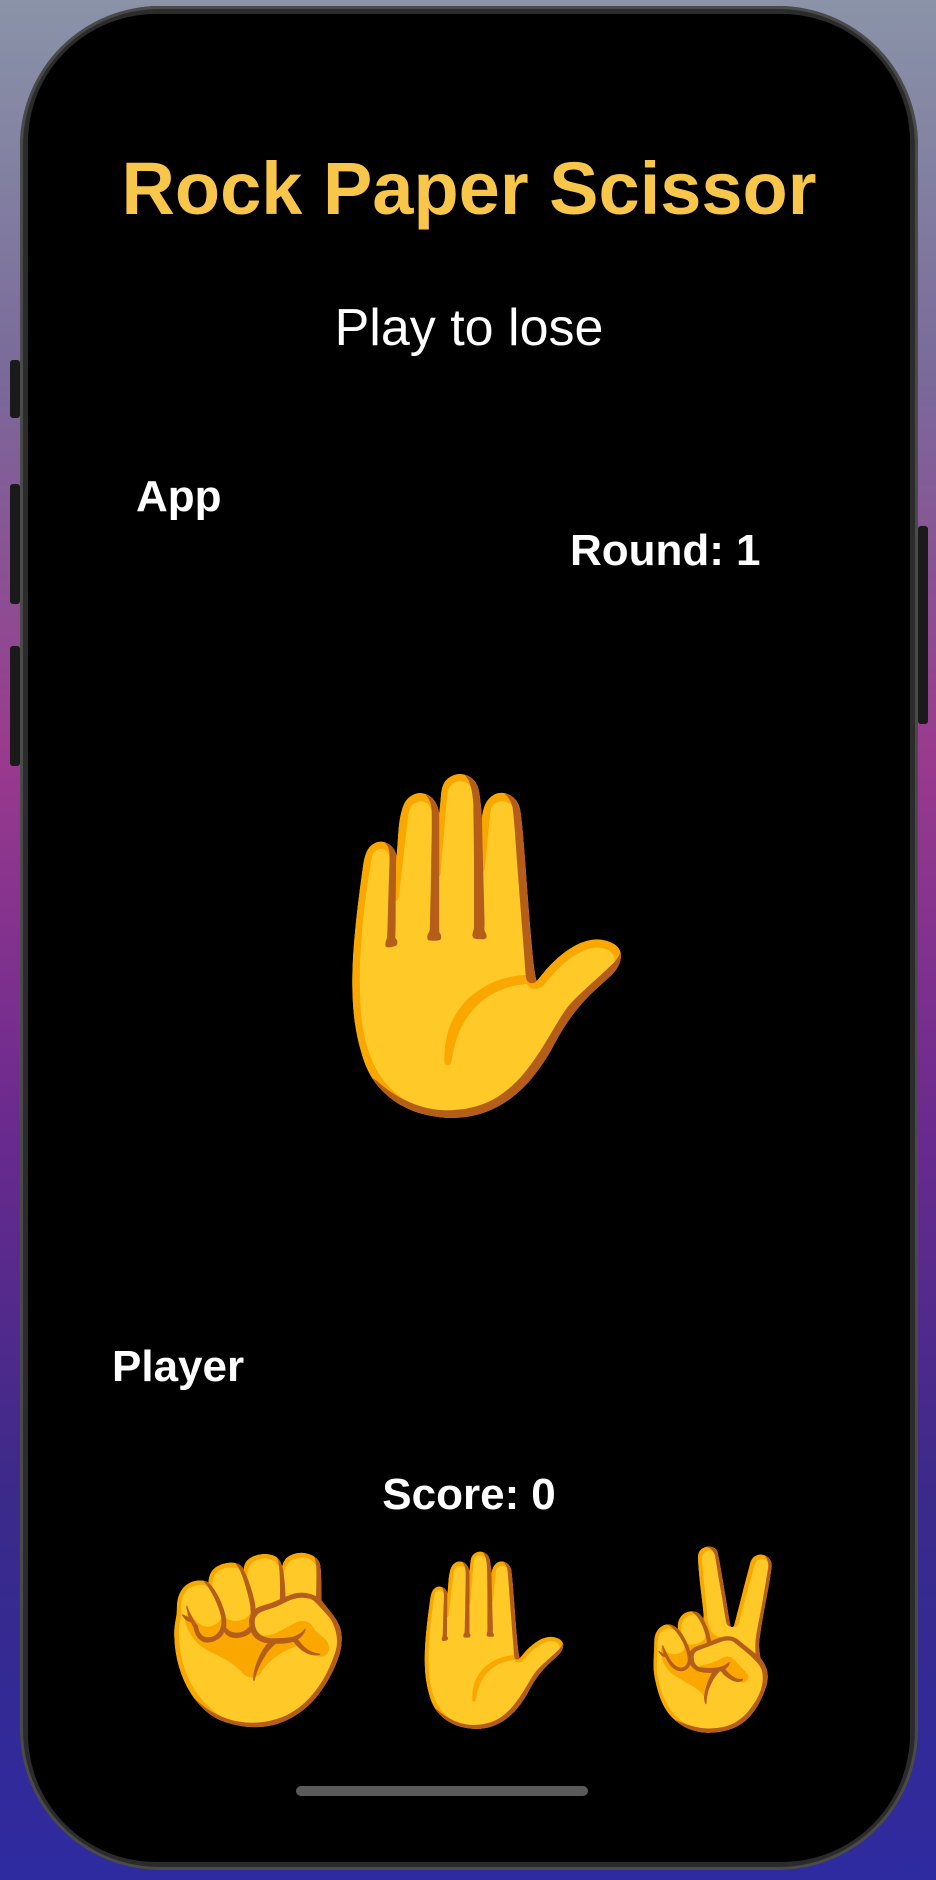 The width and height of the screenshot is (936, 1880). Describe the element at coordinates (257, 1640) in the screenshot. I see `rock-button: ✊` at that location.